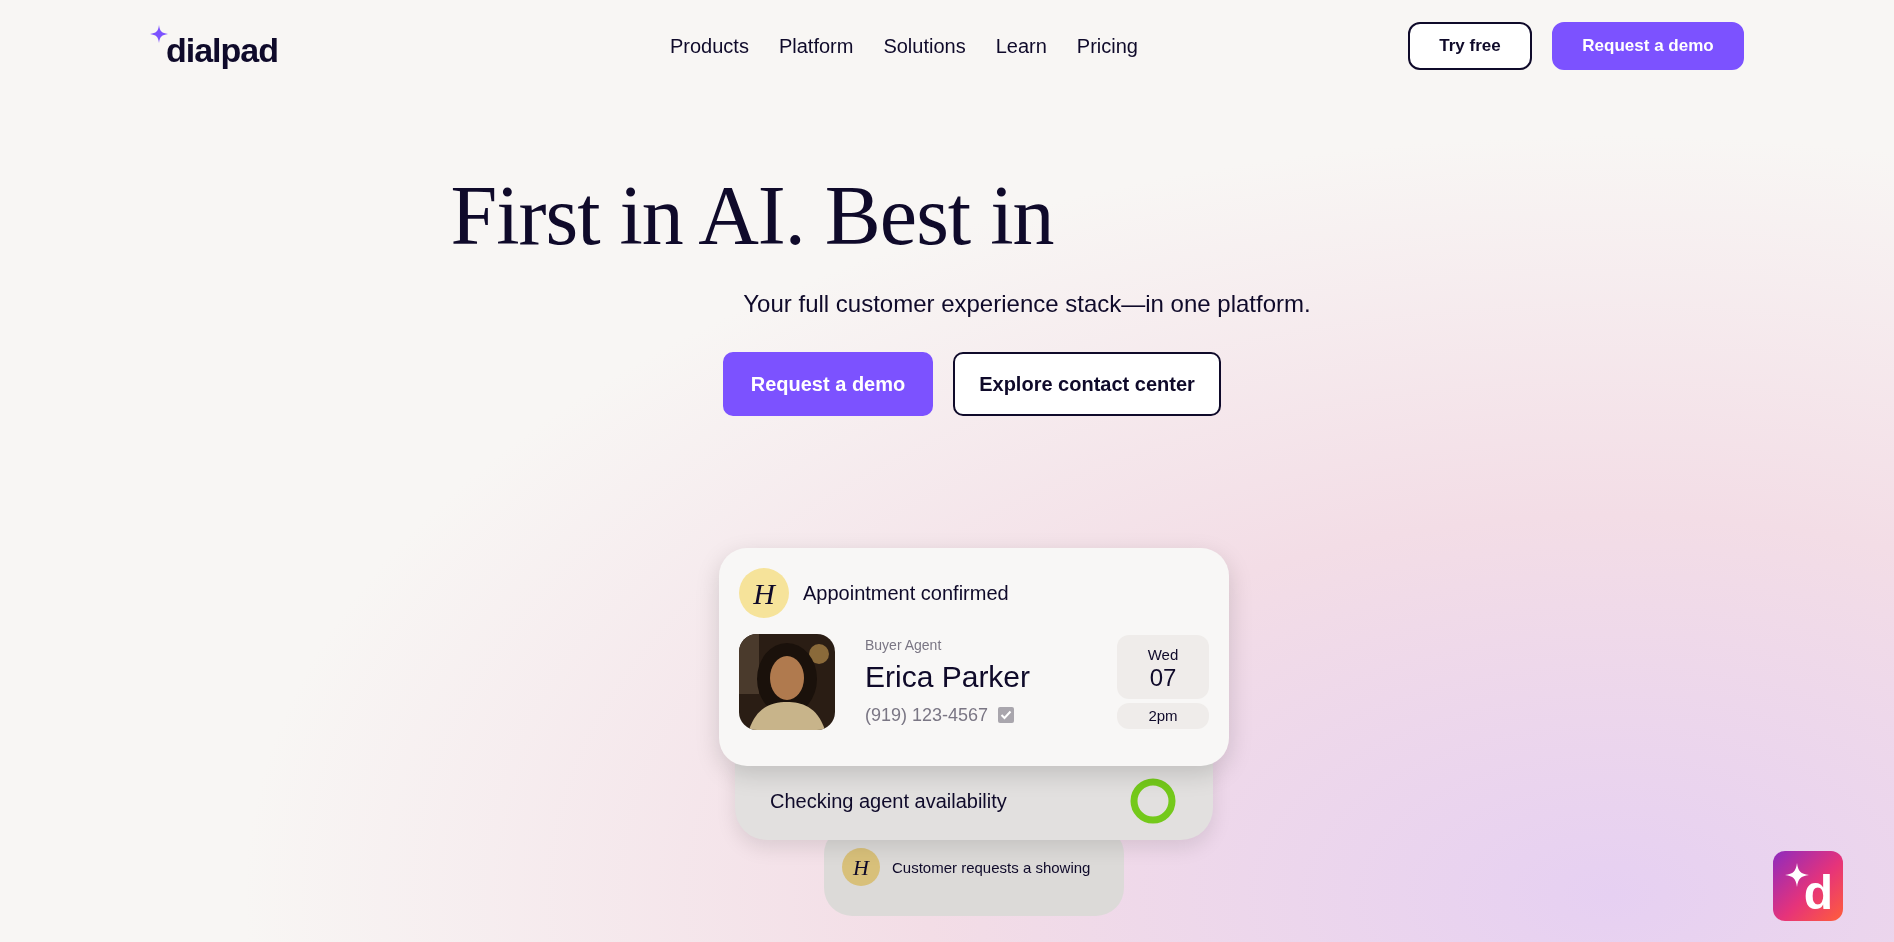  What do you see at coordinates (1027, 304) in the screenshot?
I see `hero-subtitle: Your full customer experience stack—in one platform.` at bounding box center [1027, 304].